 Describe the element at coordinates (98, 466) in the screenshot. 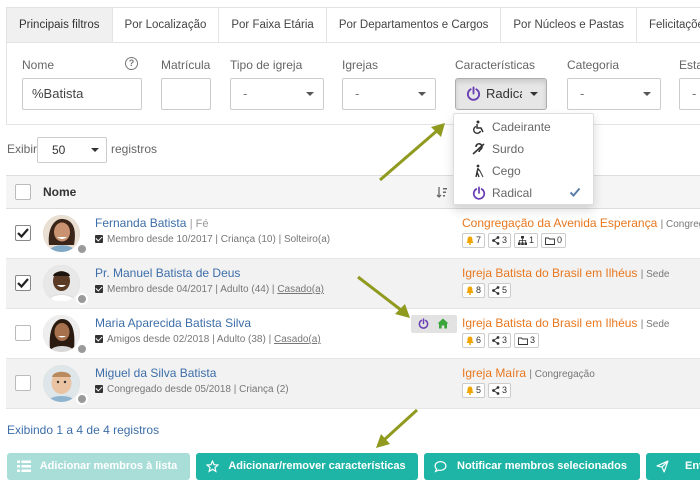

I see `add-members-button: Adicionar membros à lista` at that location.